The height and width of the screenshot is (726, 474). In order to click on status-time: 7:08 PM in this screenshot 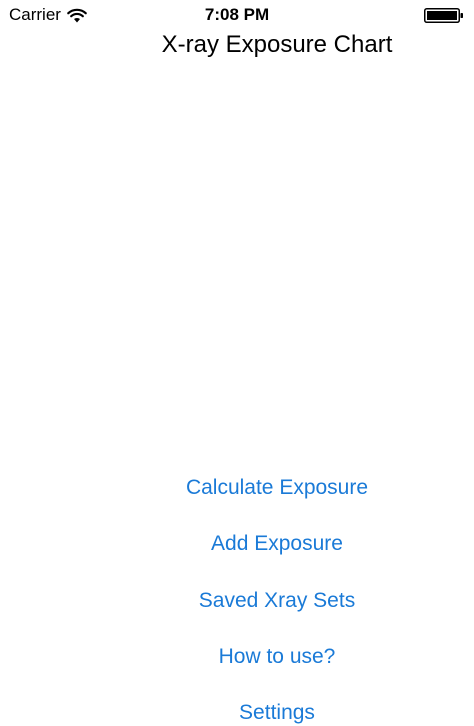, I will do `click(237, 14)`.